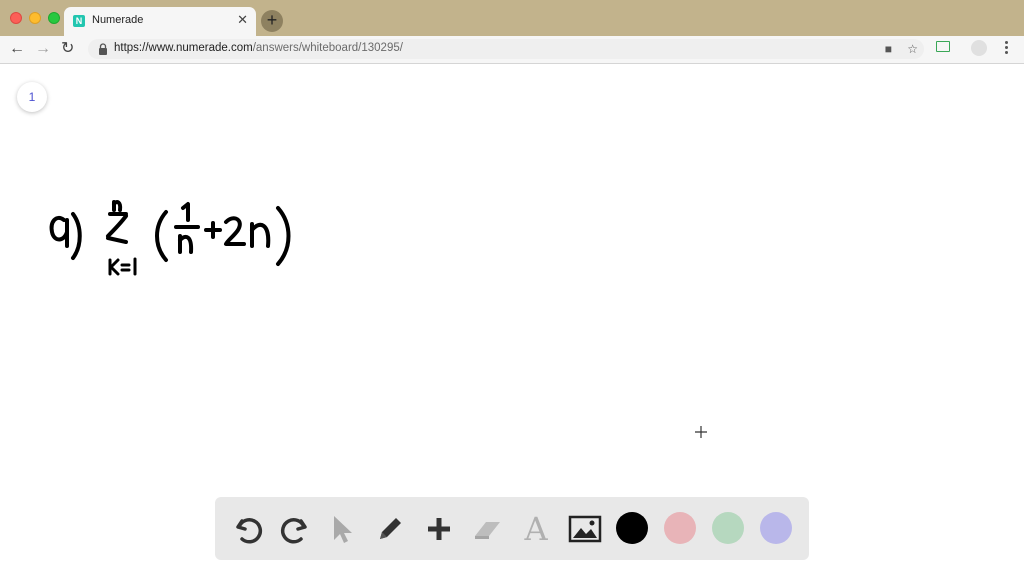 The width and height of the screenshot is (1024, 568). I want to click on ink-label-a, so click(65, 236).